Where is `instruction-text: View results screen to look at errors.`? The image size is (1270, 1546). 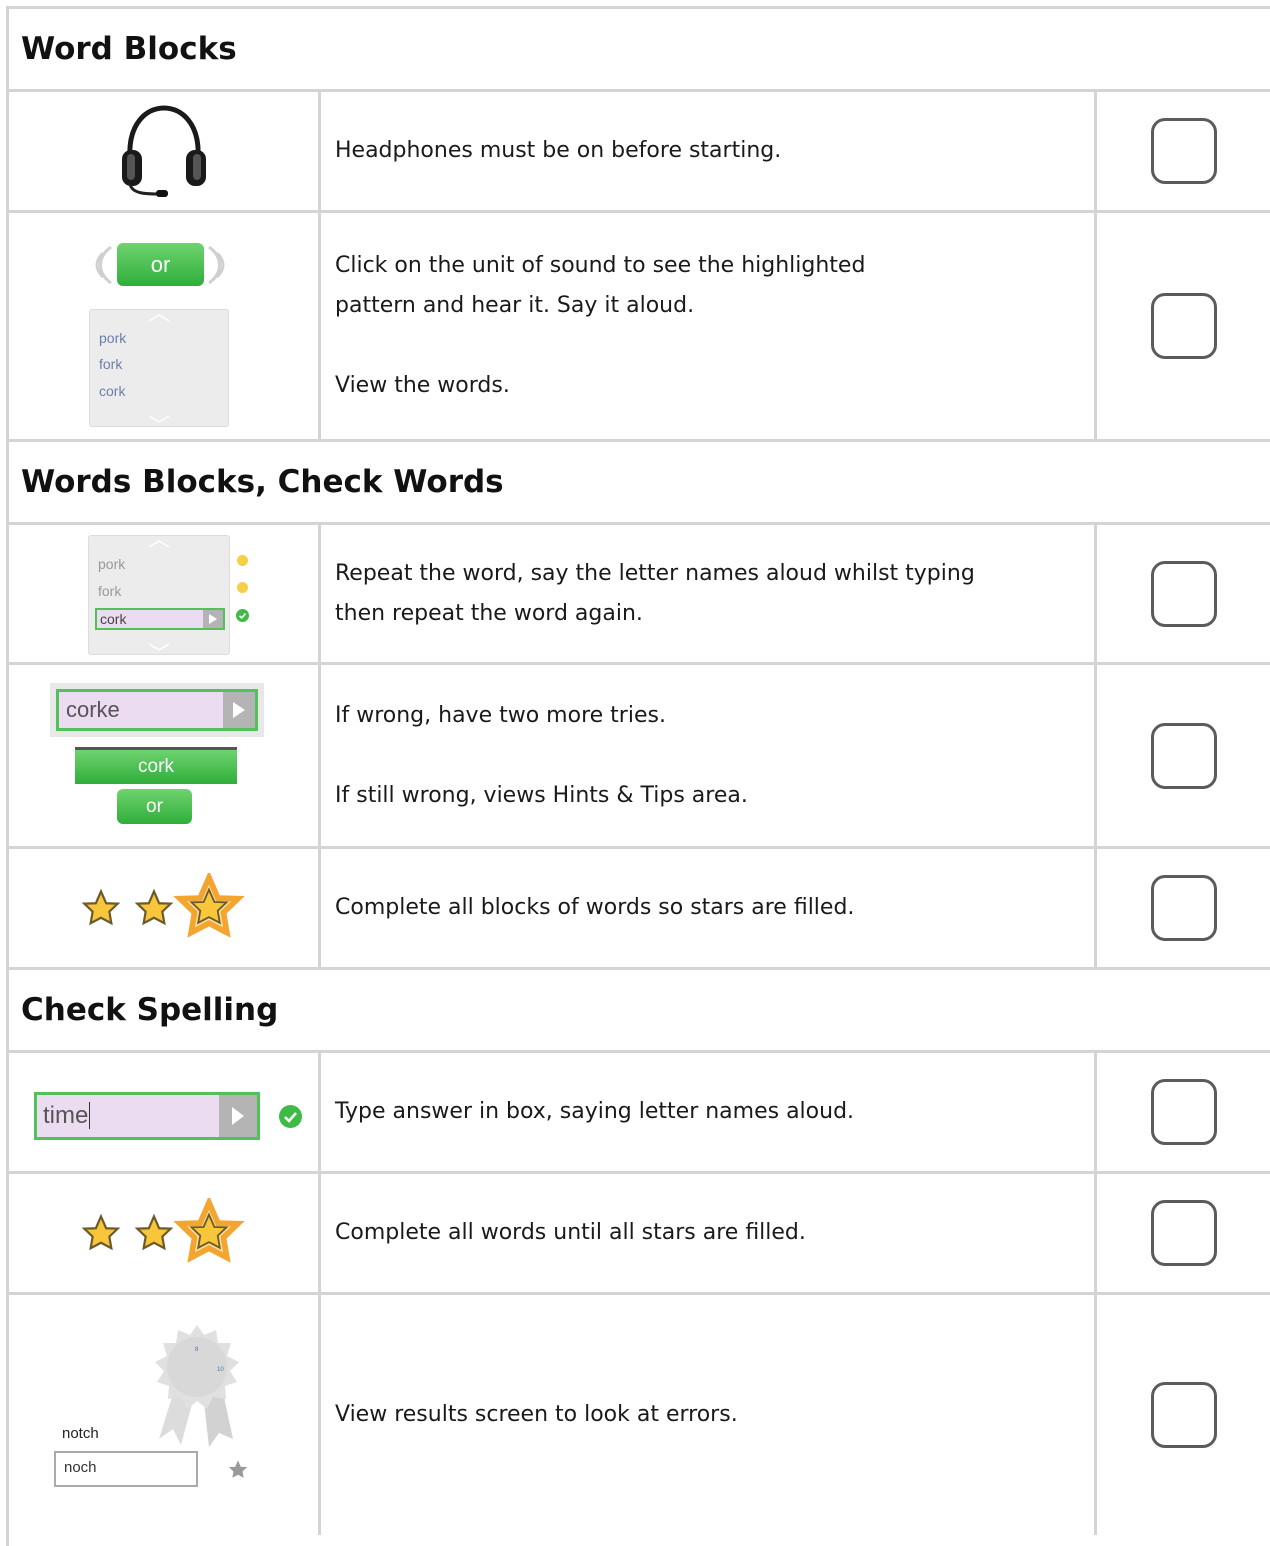 instruction-text: View results screen to look at errors. is located at coordinates (709, 1415).